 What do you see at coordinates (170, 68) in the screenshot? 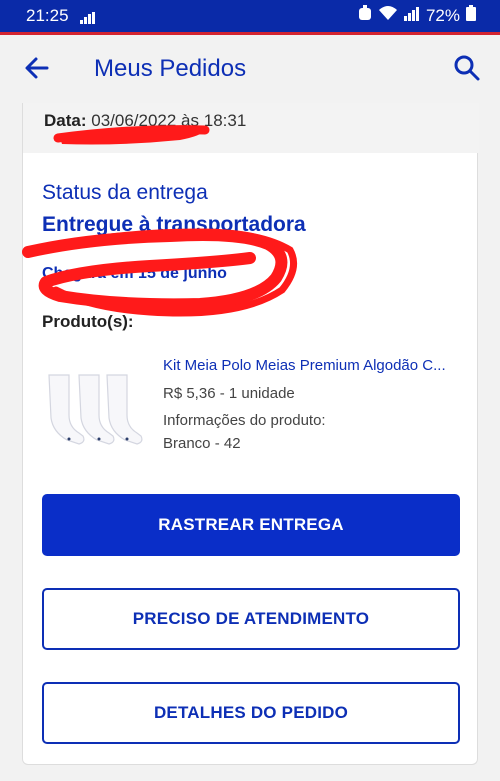
I see `page-title: Meus Pedidos` at bounding box center [170, 68].